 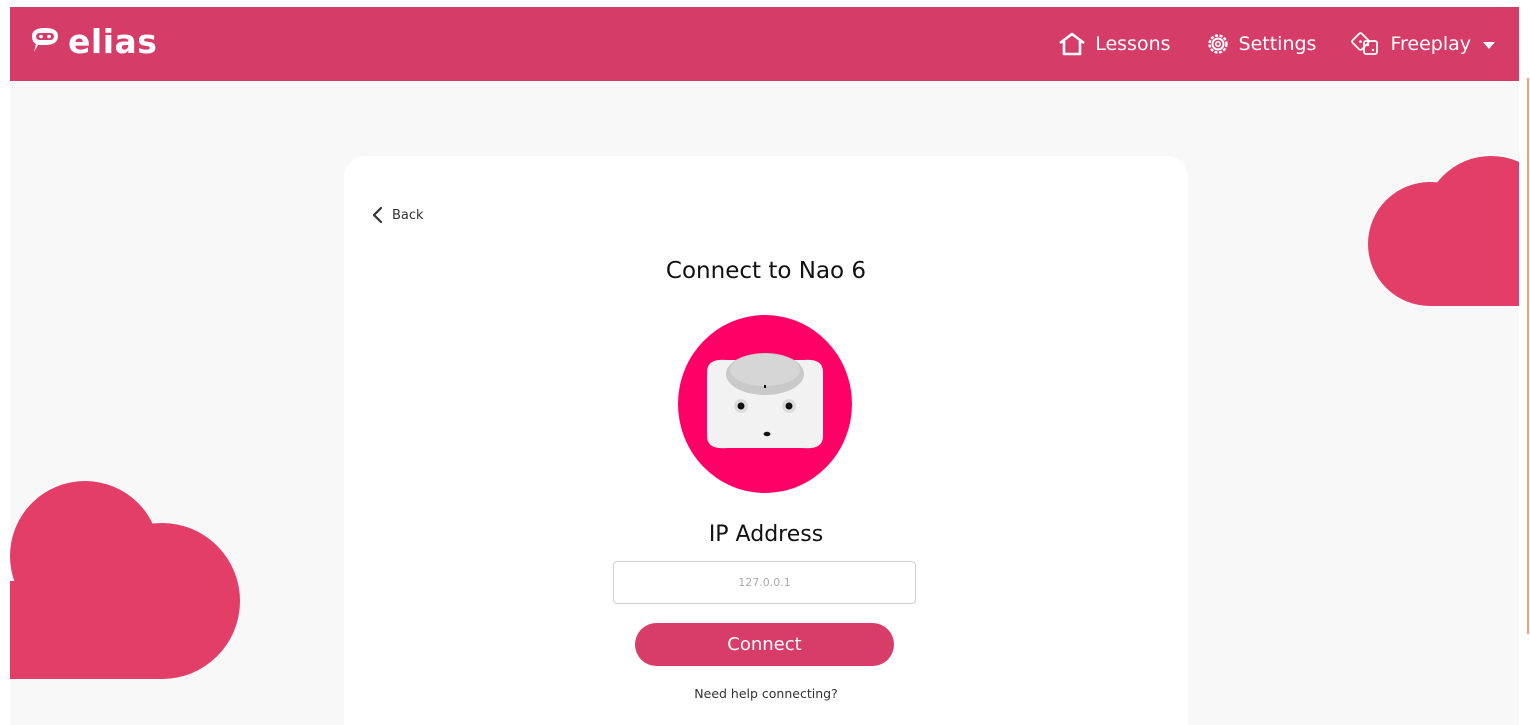 What do you see at coordinates (377, 215) in the screenshot?
I see `chevron-left-icon` at bounding box center [377, 215].